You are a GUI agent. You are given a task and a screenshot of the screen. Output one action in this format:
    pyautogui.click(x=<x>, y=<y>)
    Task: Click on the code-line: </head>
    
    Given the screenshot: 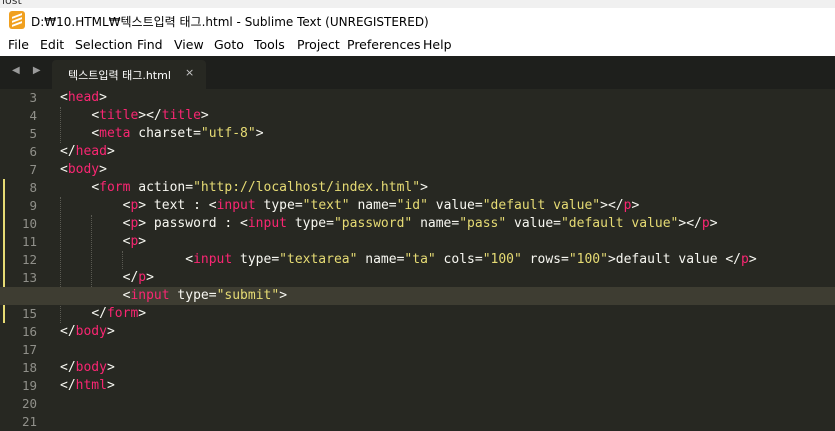 What is the action you would take?
    pyautogui.click(x=408, y=152)
    